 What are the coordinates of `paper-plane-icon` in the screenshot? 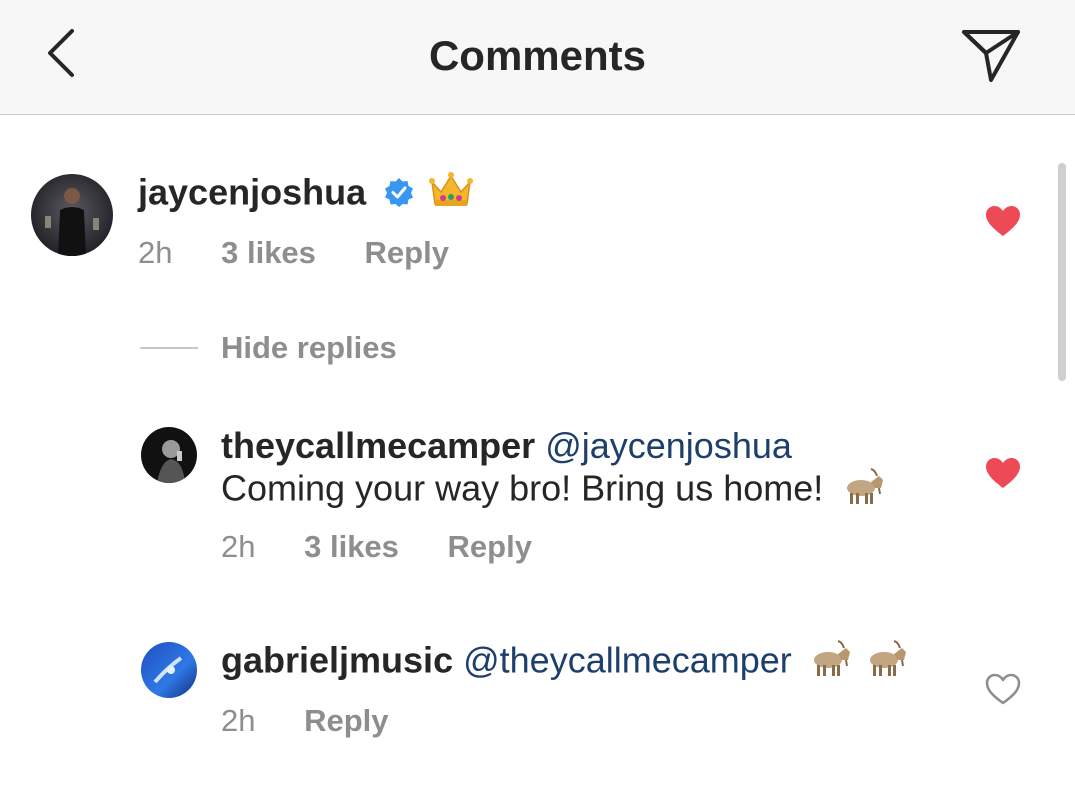 It's located at (991, 56).